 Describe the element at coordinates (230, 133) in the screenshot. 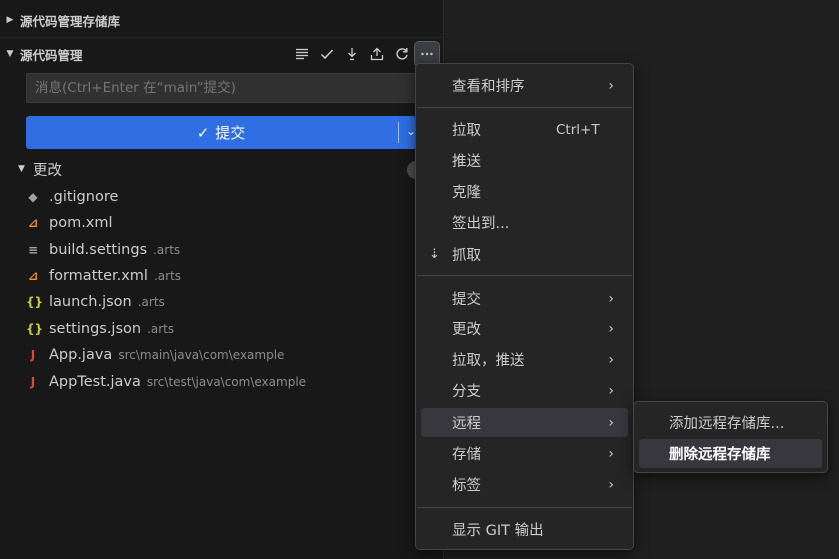

I see `commit-button-label: 提交` at that location.